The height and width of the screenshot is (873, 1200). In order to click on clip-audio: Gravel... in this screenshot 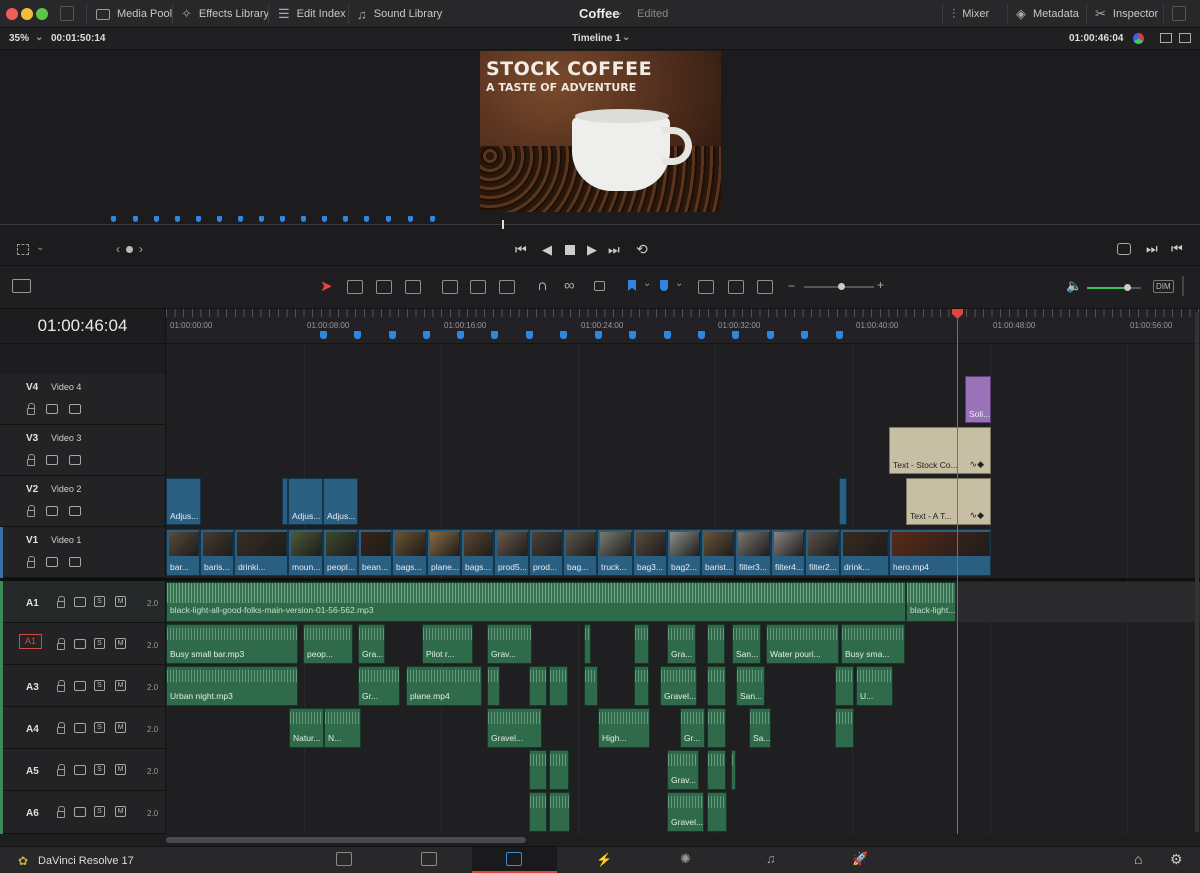, I will do `click(678, 686)`.